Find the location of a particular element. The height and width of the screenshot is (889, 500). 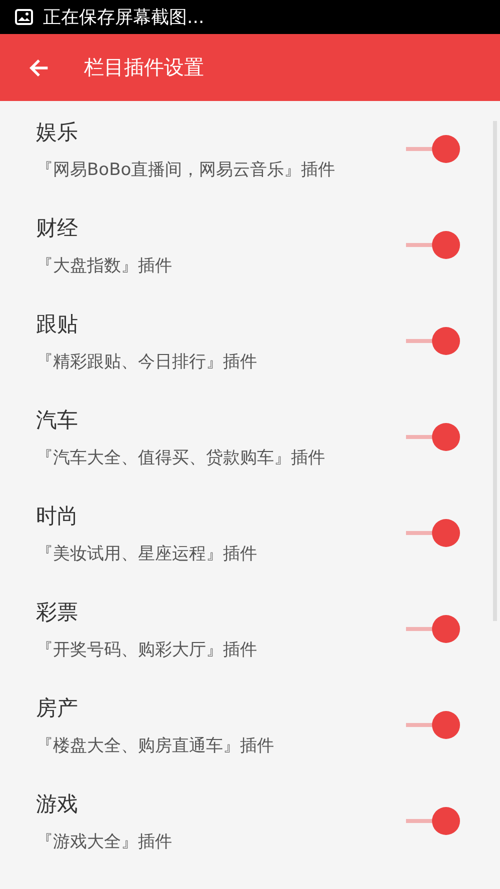

item-title: 房产 is located at coordinates (57, 708).